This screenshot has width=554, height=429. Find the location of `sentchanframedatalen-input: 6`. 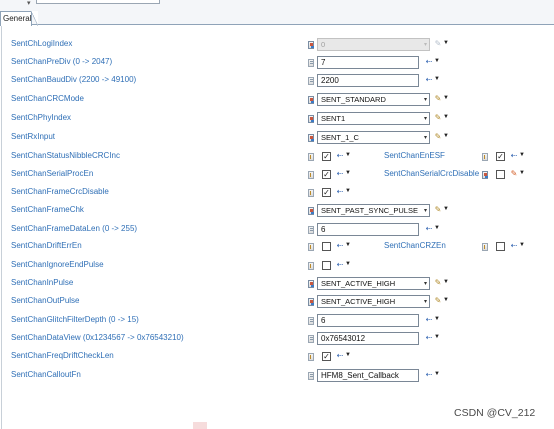

sentchanframedatalen-input: 6 is located at coordinates (368, 229).